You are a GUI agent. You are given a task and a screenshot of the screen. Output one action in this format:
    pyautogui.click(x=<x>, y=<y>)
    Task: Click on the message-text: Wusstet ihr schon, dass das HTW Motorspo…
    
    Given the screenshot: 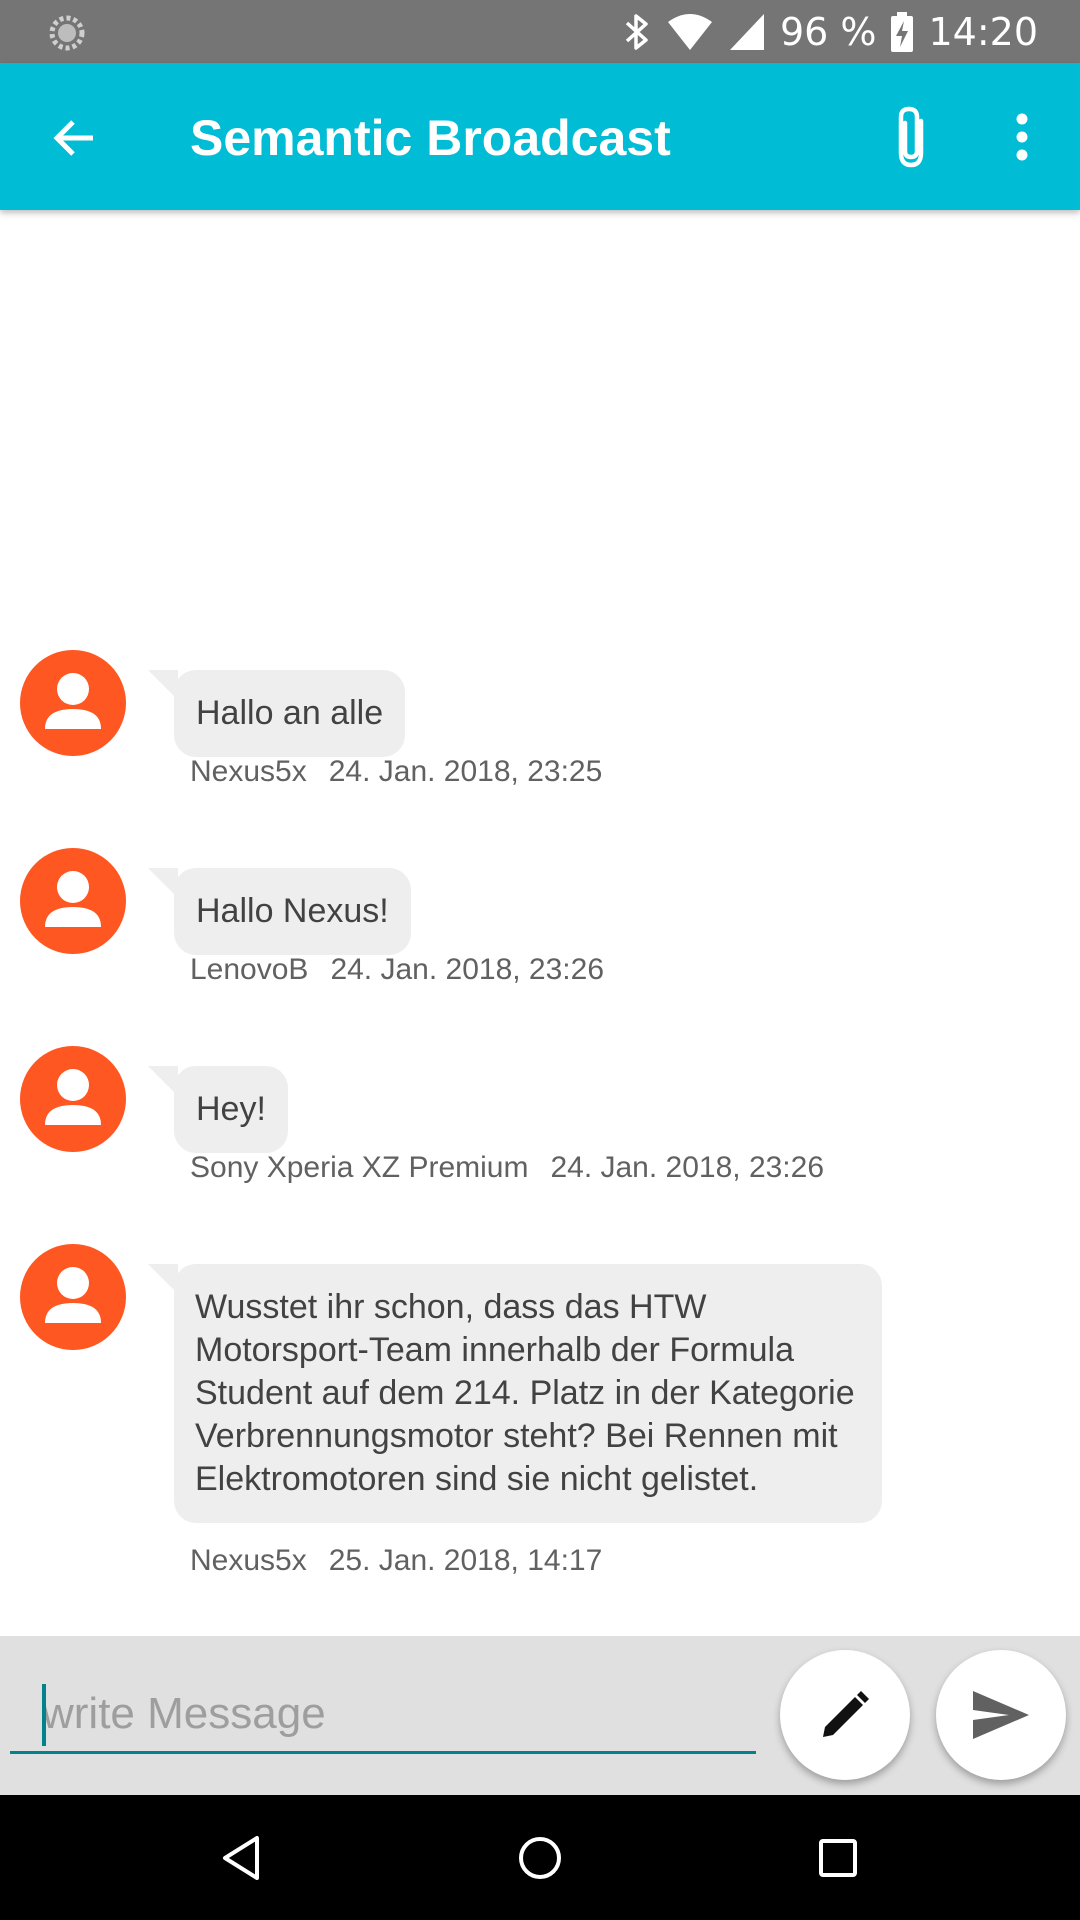 What is the action you would take?
    pyautogui.click(x=525, y=1393)
    